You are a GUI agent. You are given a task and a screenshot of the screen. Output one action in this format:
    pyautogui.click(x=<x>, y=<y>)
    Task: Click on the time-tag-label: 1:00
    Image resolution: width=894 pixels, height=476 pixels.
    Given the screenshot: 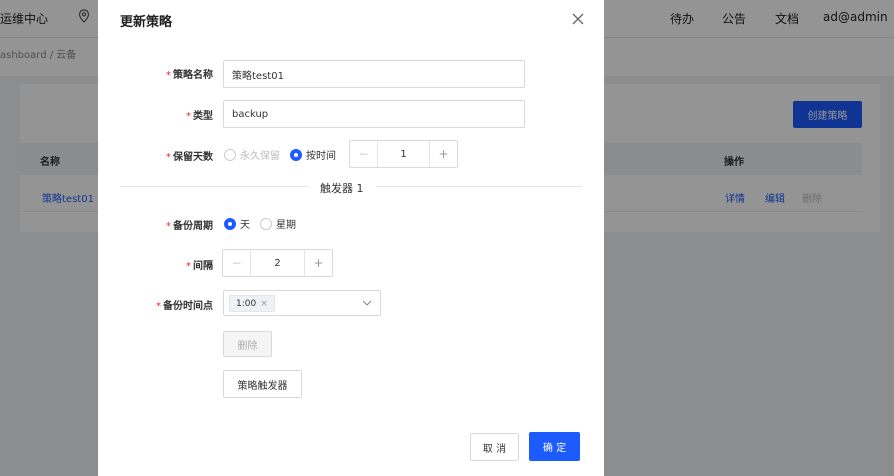 What is the action you would take?
    pyautogui.click(x=246, y=303)
    